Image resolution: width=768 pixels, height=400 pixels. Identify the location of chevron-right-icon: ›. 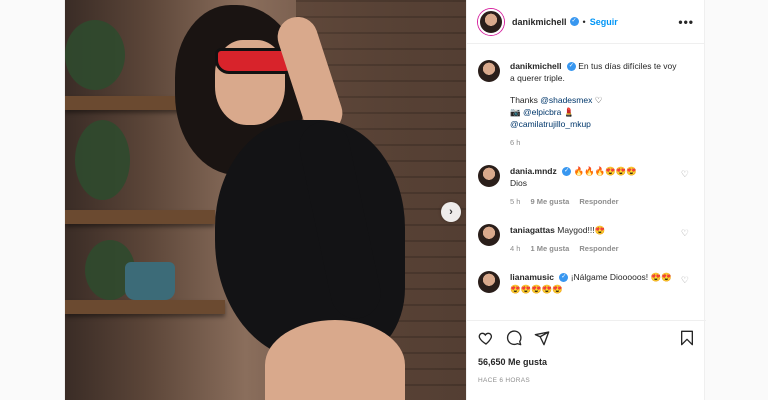
(451, 212).